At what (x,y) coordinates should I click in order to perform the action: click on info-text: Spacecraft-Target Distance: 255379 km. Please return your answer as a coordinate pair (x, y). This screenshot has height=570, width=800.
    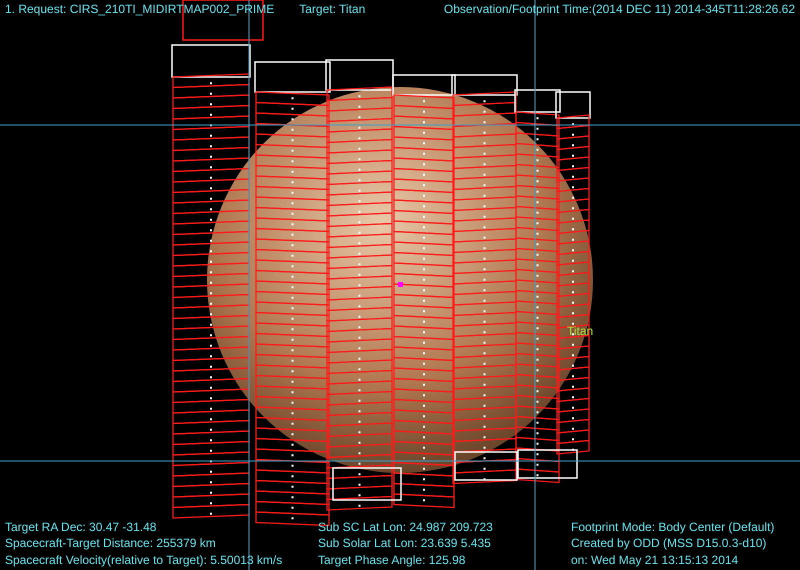
    Looking at the image, I should click on (111, 543).